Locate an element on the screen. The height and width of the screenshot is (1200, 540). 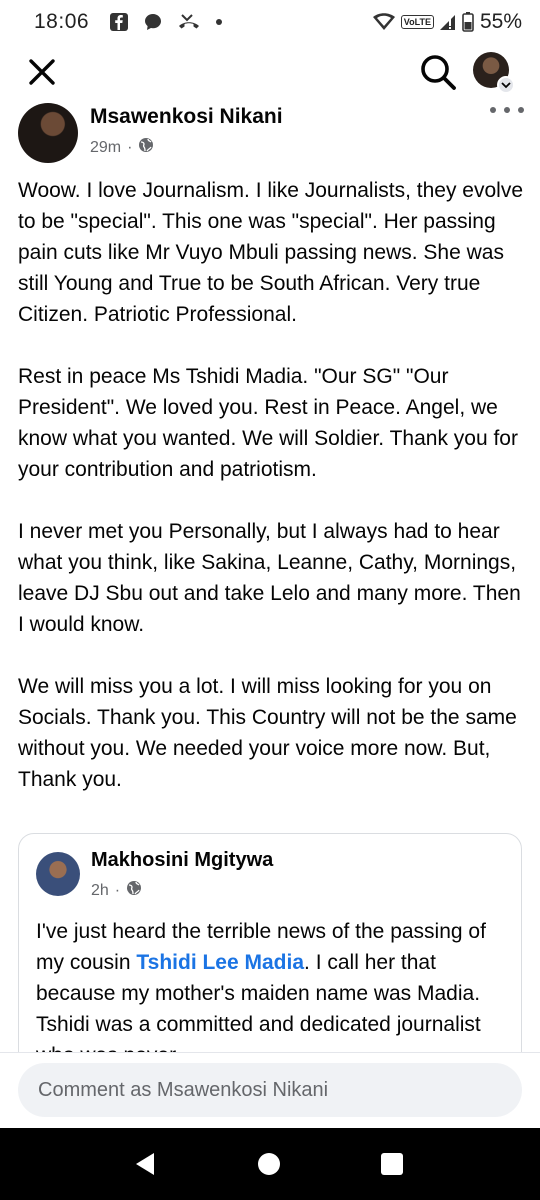
shared-post-meta: 2h · is located at coordinates (116, 890).